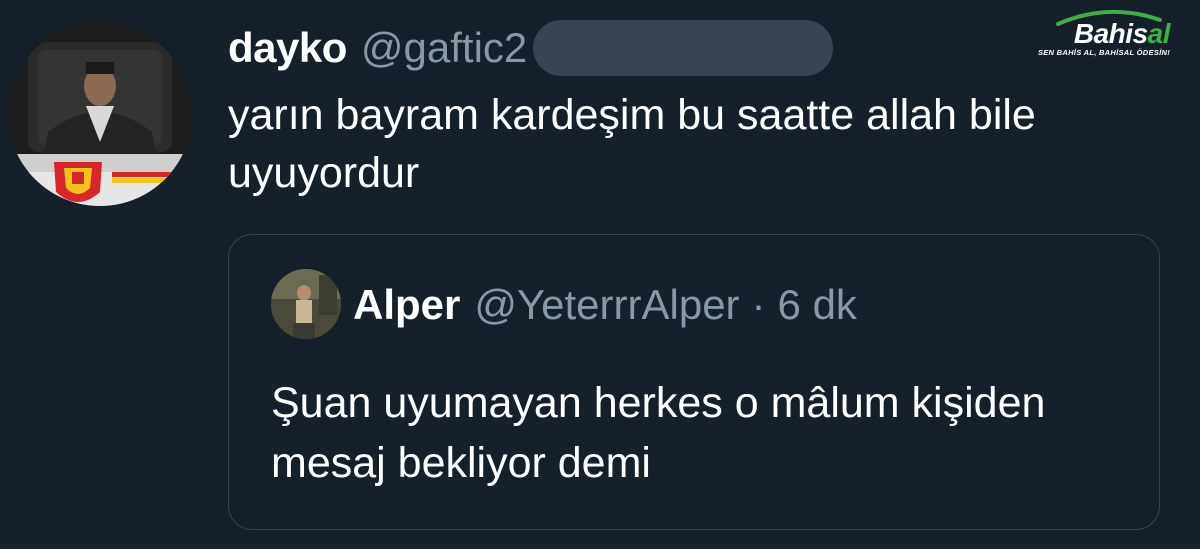 Image resolution: width=1200 pixels, height=549 pixels. I want to click on redacted-handle-blur, so click(683, 48).